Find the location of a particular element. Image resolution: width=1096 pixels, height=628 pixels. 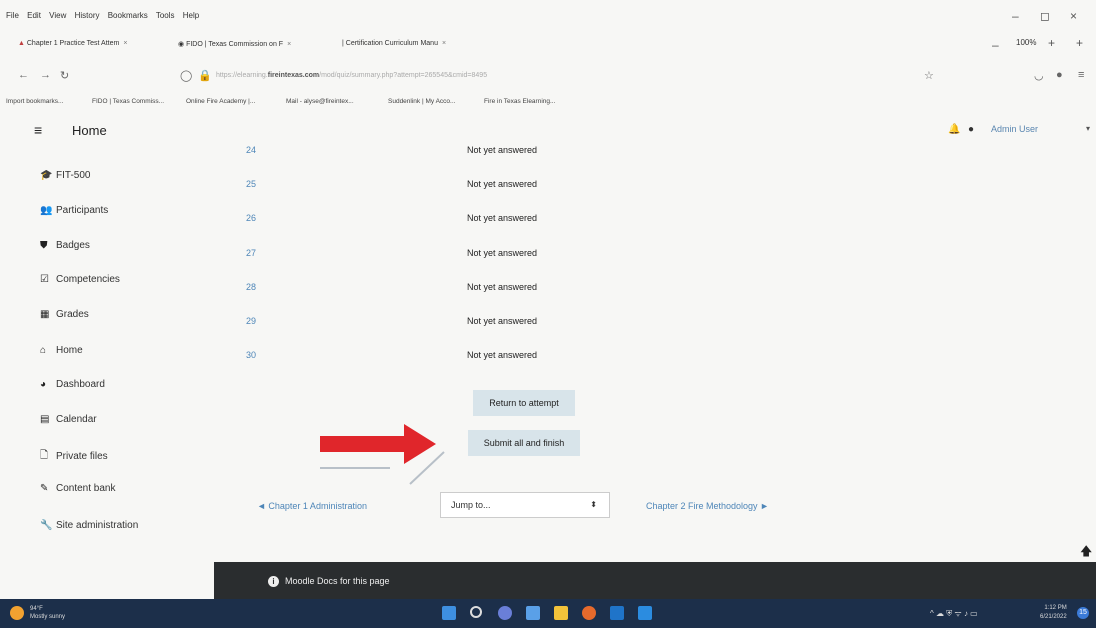

table-row: 28 Not yet answered is located at coordinates (548, 292).